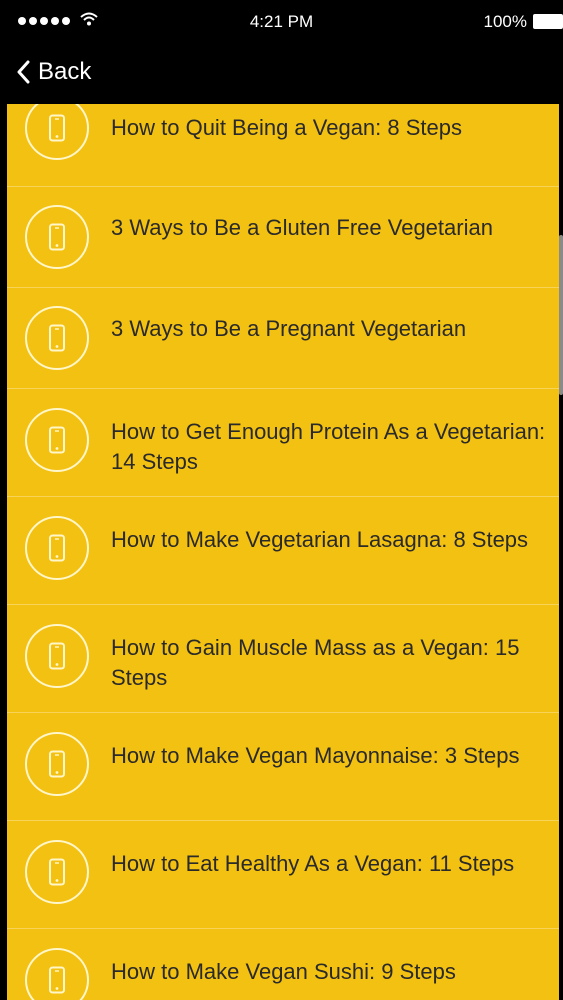 The height and width of the screenshot is (1000, 563). I want to click on scrollbar, so click(561, 315).